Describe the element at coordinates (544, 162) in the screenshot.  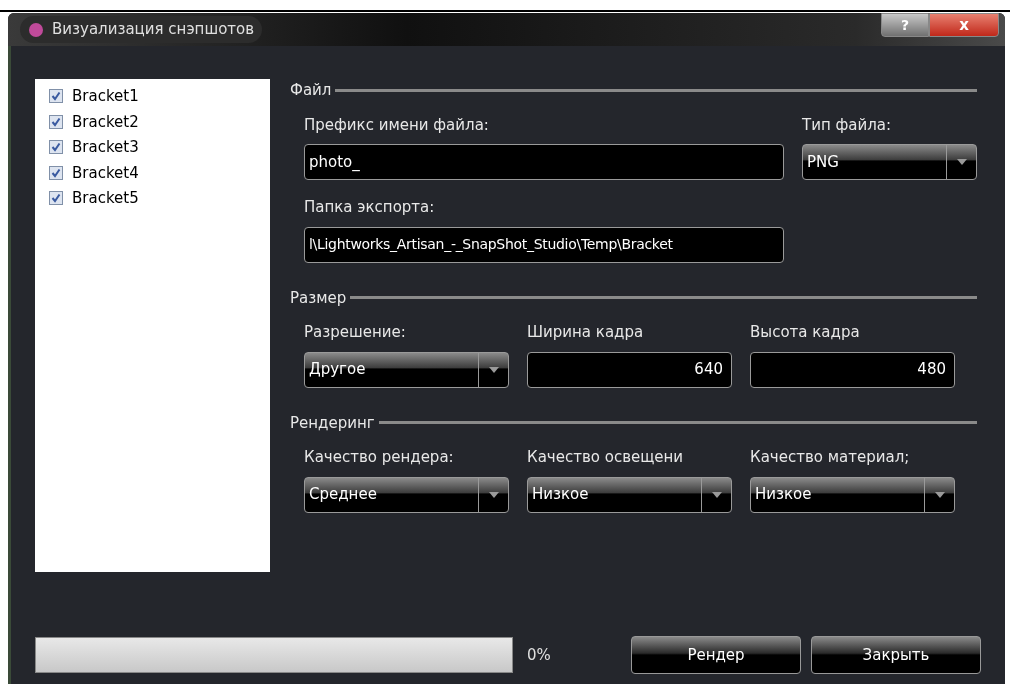
I see `prefix-field: photo_` at that location.